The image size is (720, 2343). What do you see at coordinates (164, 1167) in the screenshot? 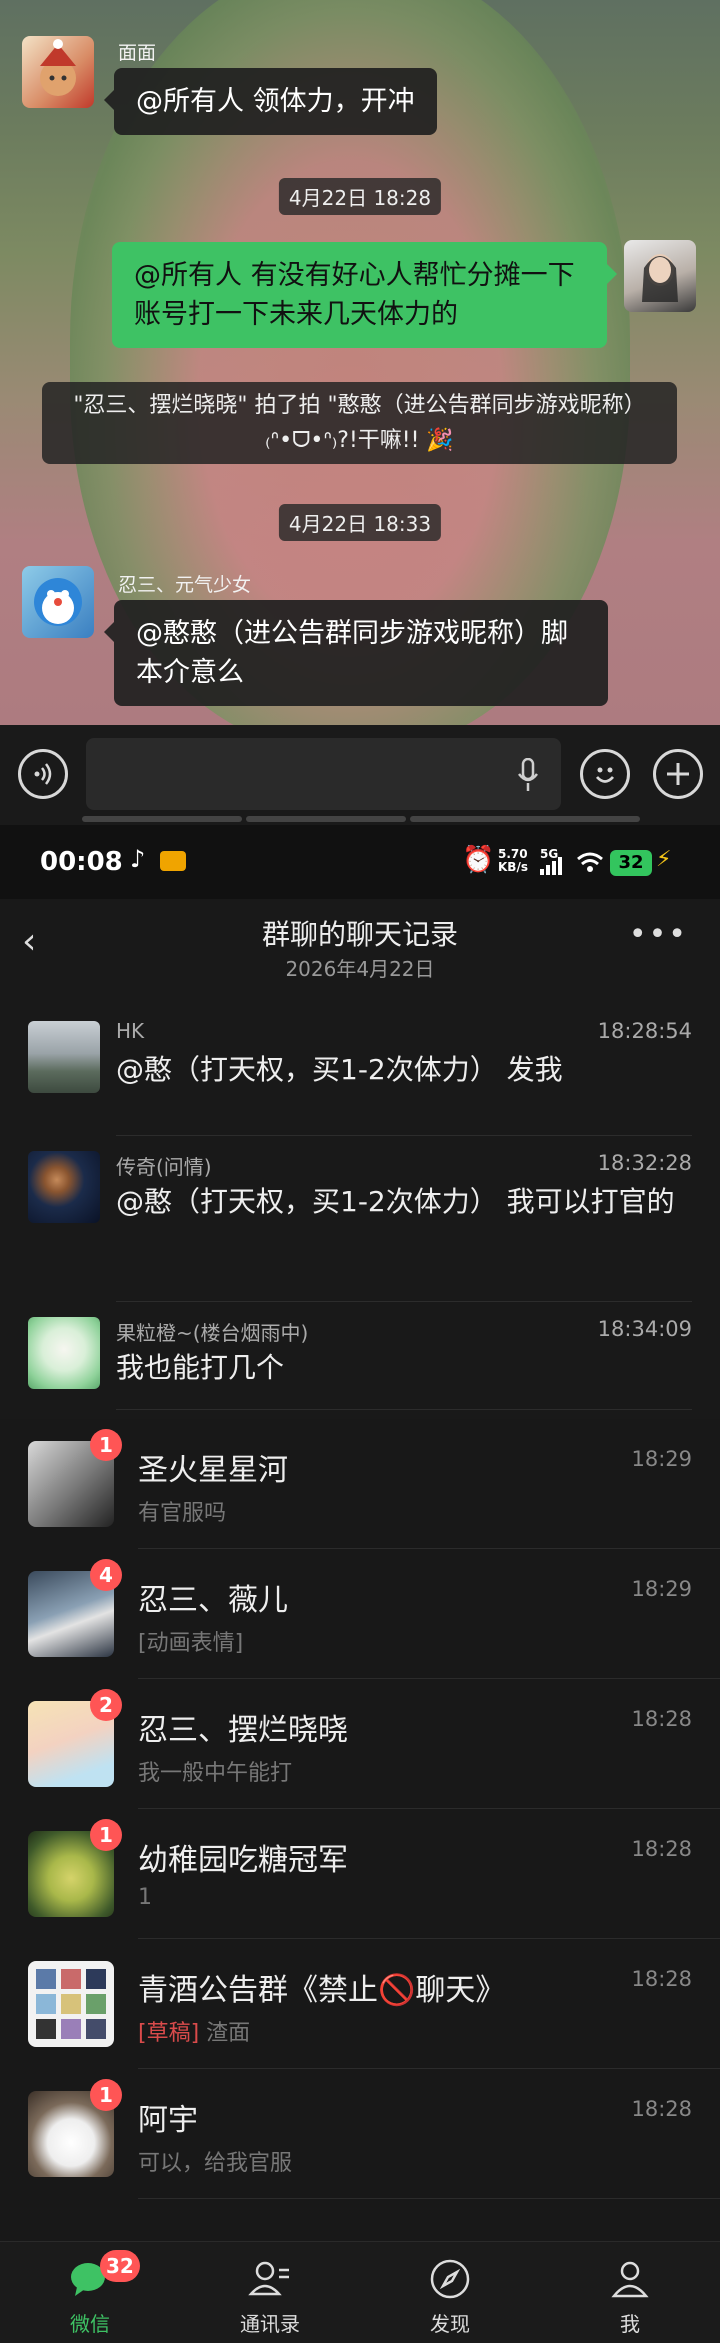
I see `record-sender: 传奇(问情)` at bounding box center [164, 1167].